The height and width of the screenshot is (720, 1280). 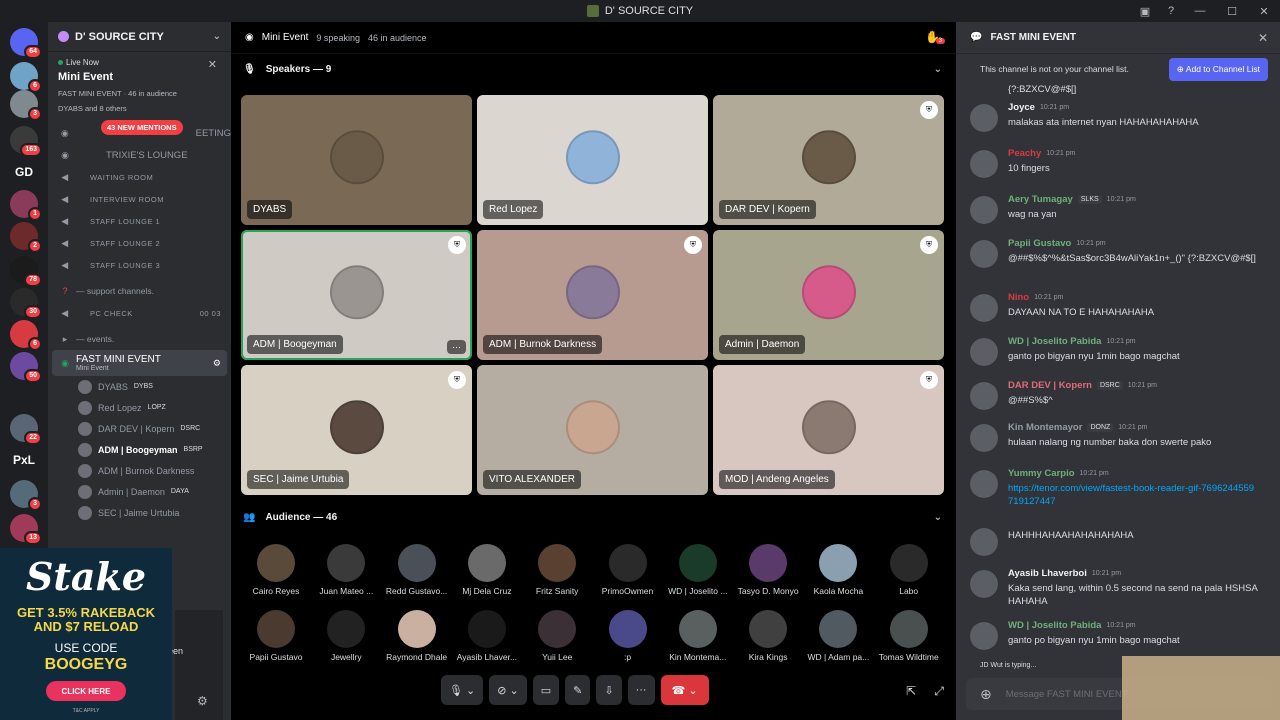 I want to click on audience-member: Tomas Wildtime, so click(x=909, y=642).